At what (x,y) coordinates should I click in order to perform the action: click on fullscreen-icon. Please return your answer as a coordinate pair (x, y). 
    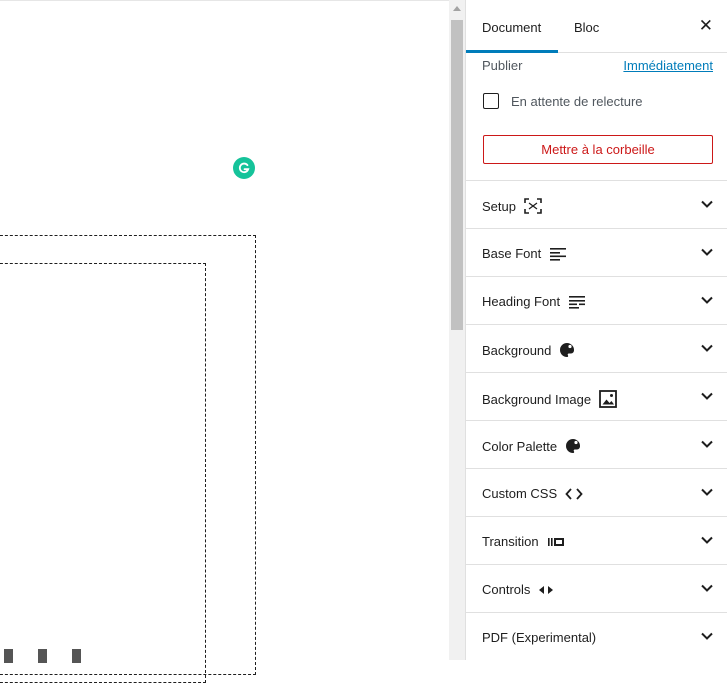
    Looking at the image, I should click on (533, 206).